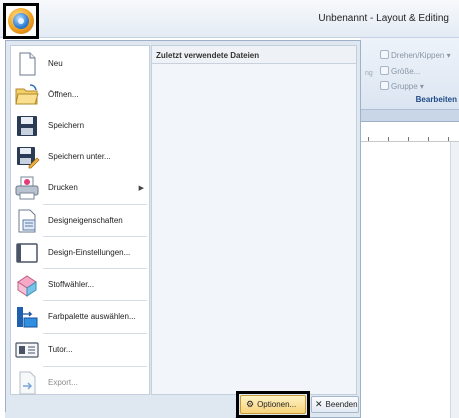  Describe the element at coordinates (27, 382) in the screenshot. I see `export-icon` at that location.